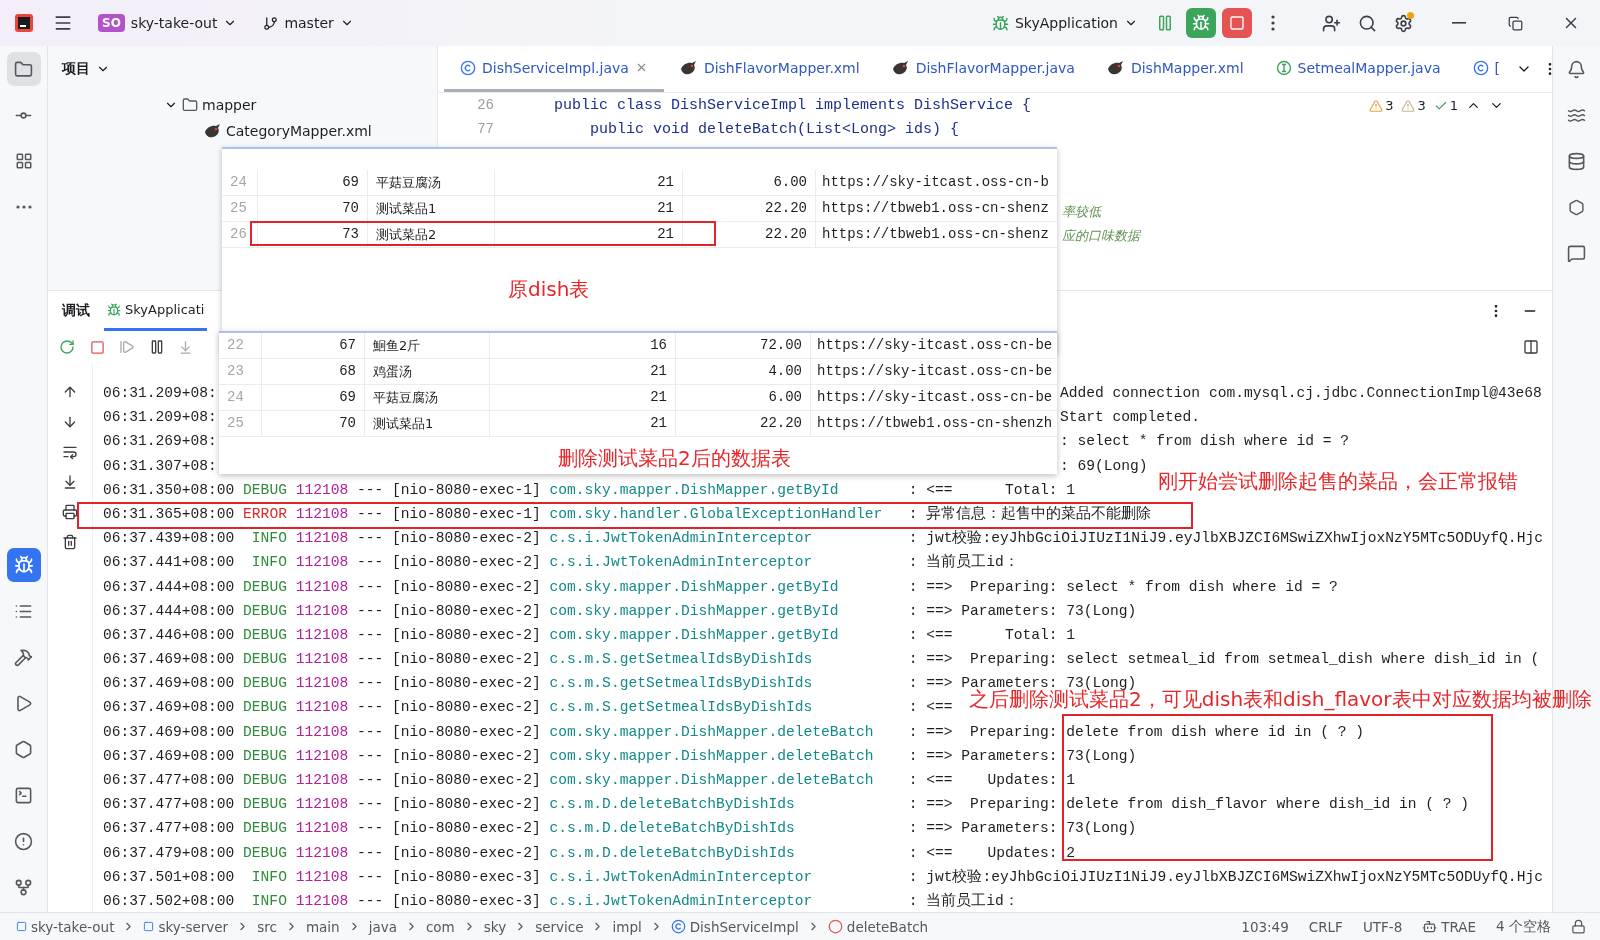 The height and width of the screenshot is (940, 1600). What do you see at coordinates (1081, 212) in the screenshot?
I see `code-comment: 率较低` at bounding box center [1081, 212].